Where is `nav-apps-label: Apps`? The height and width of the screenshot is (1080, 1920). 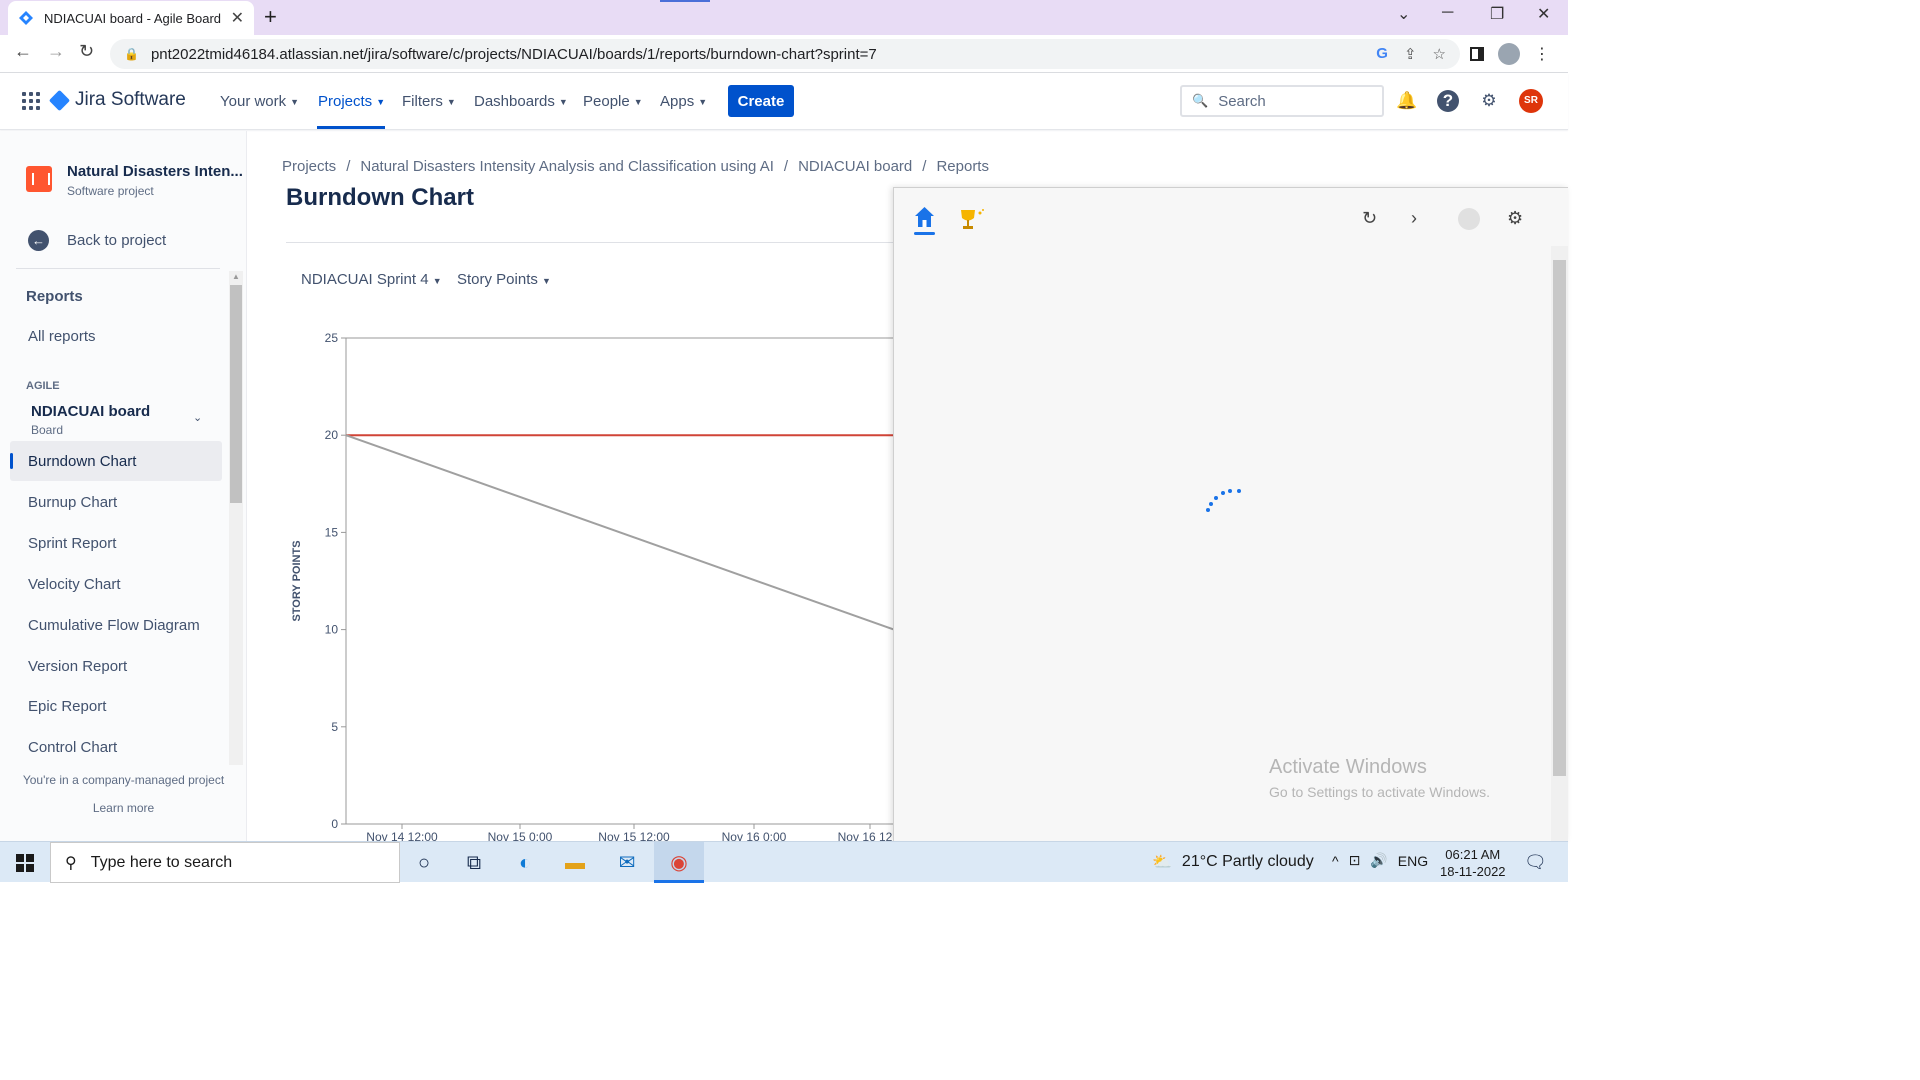
nav-apps-label: Apps is located at coordinates (677, 101).